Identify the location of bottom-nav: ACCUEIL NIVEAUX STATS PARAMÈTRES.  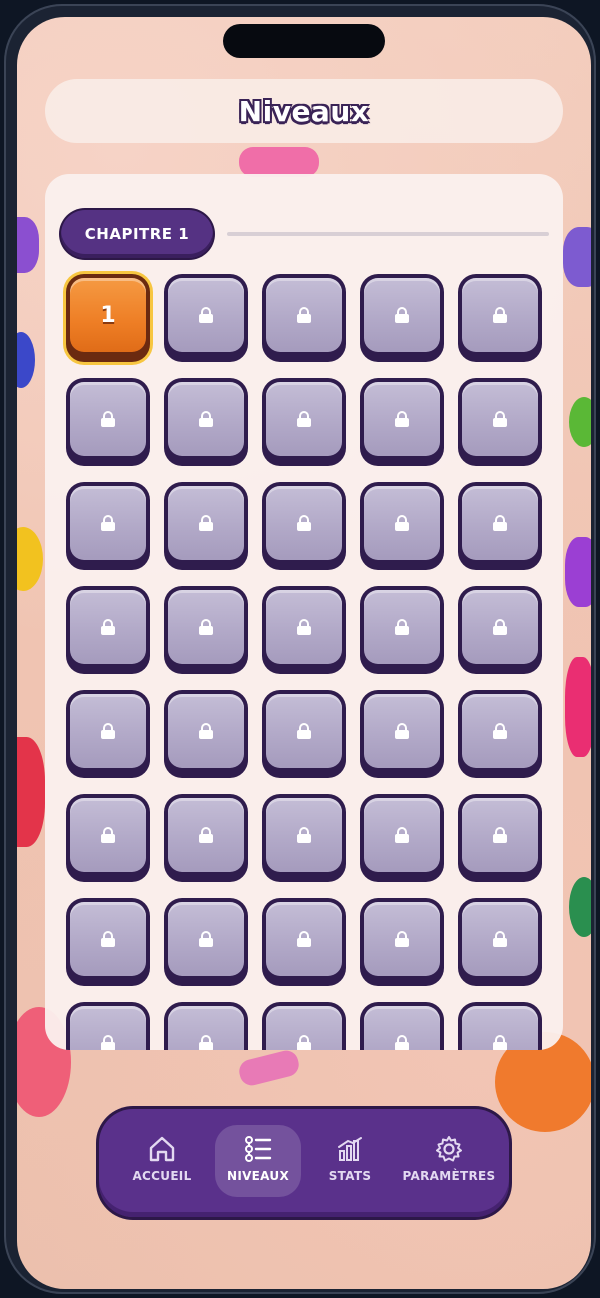
(304, 1163).